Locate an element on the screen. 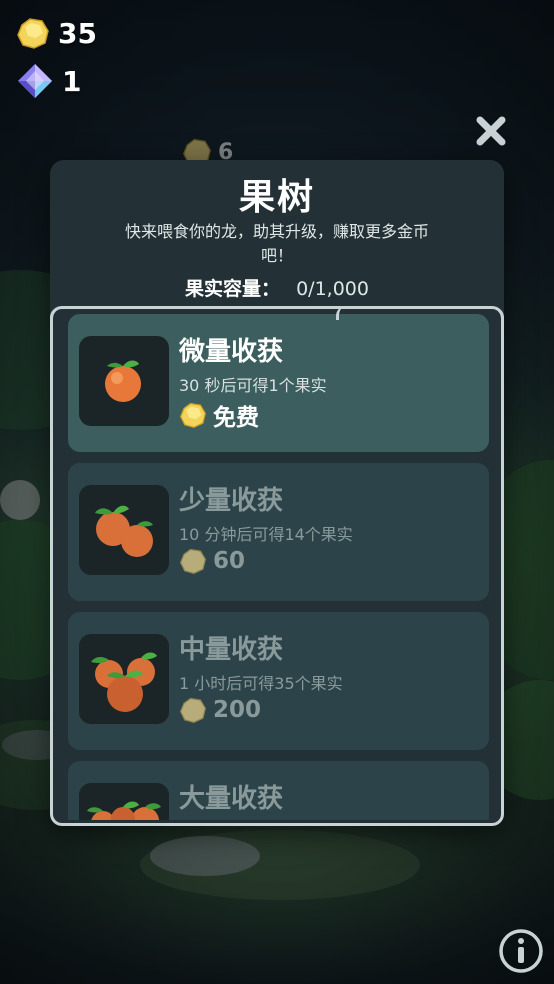 The image size is (554, 984). gem-count: 1 is located at coordinates (72, 81).